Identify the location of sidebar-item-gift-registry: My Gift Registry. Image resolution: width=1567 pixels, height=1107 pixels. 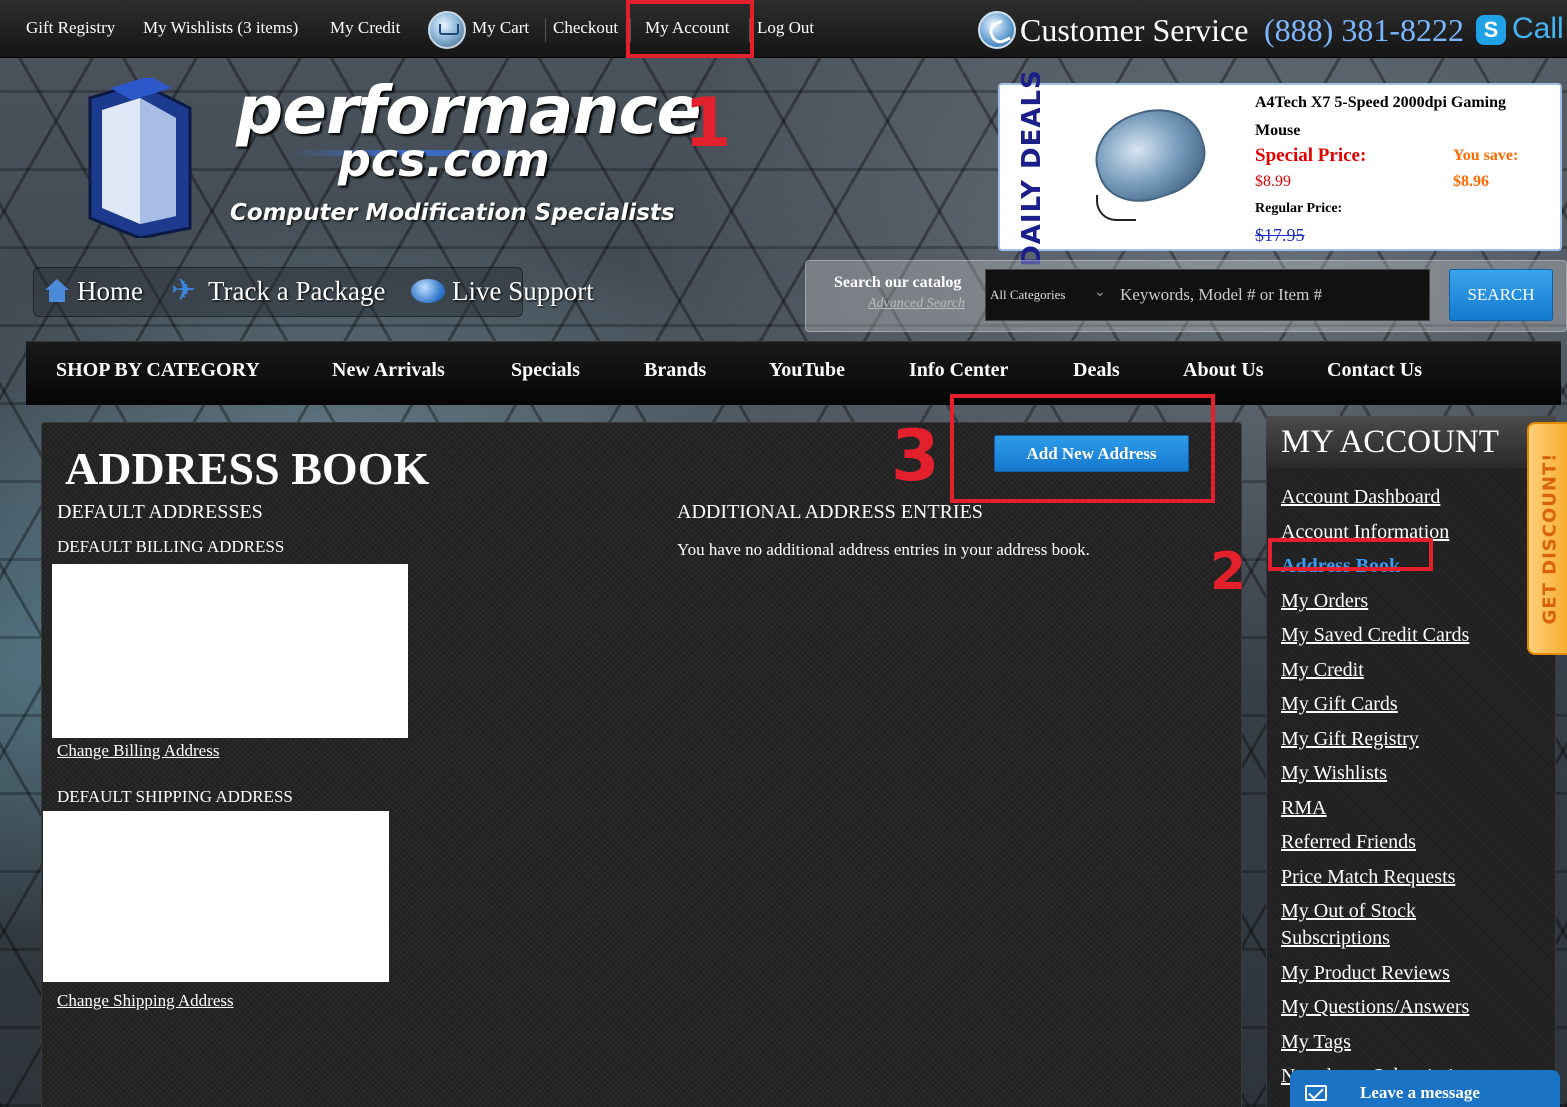
(1350, 739).